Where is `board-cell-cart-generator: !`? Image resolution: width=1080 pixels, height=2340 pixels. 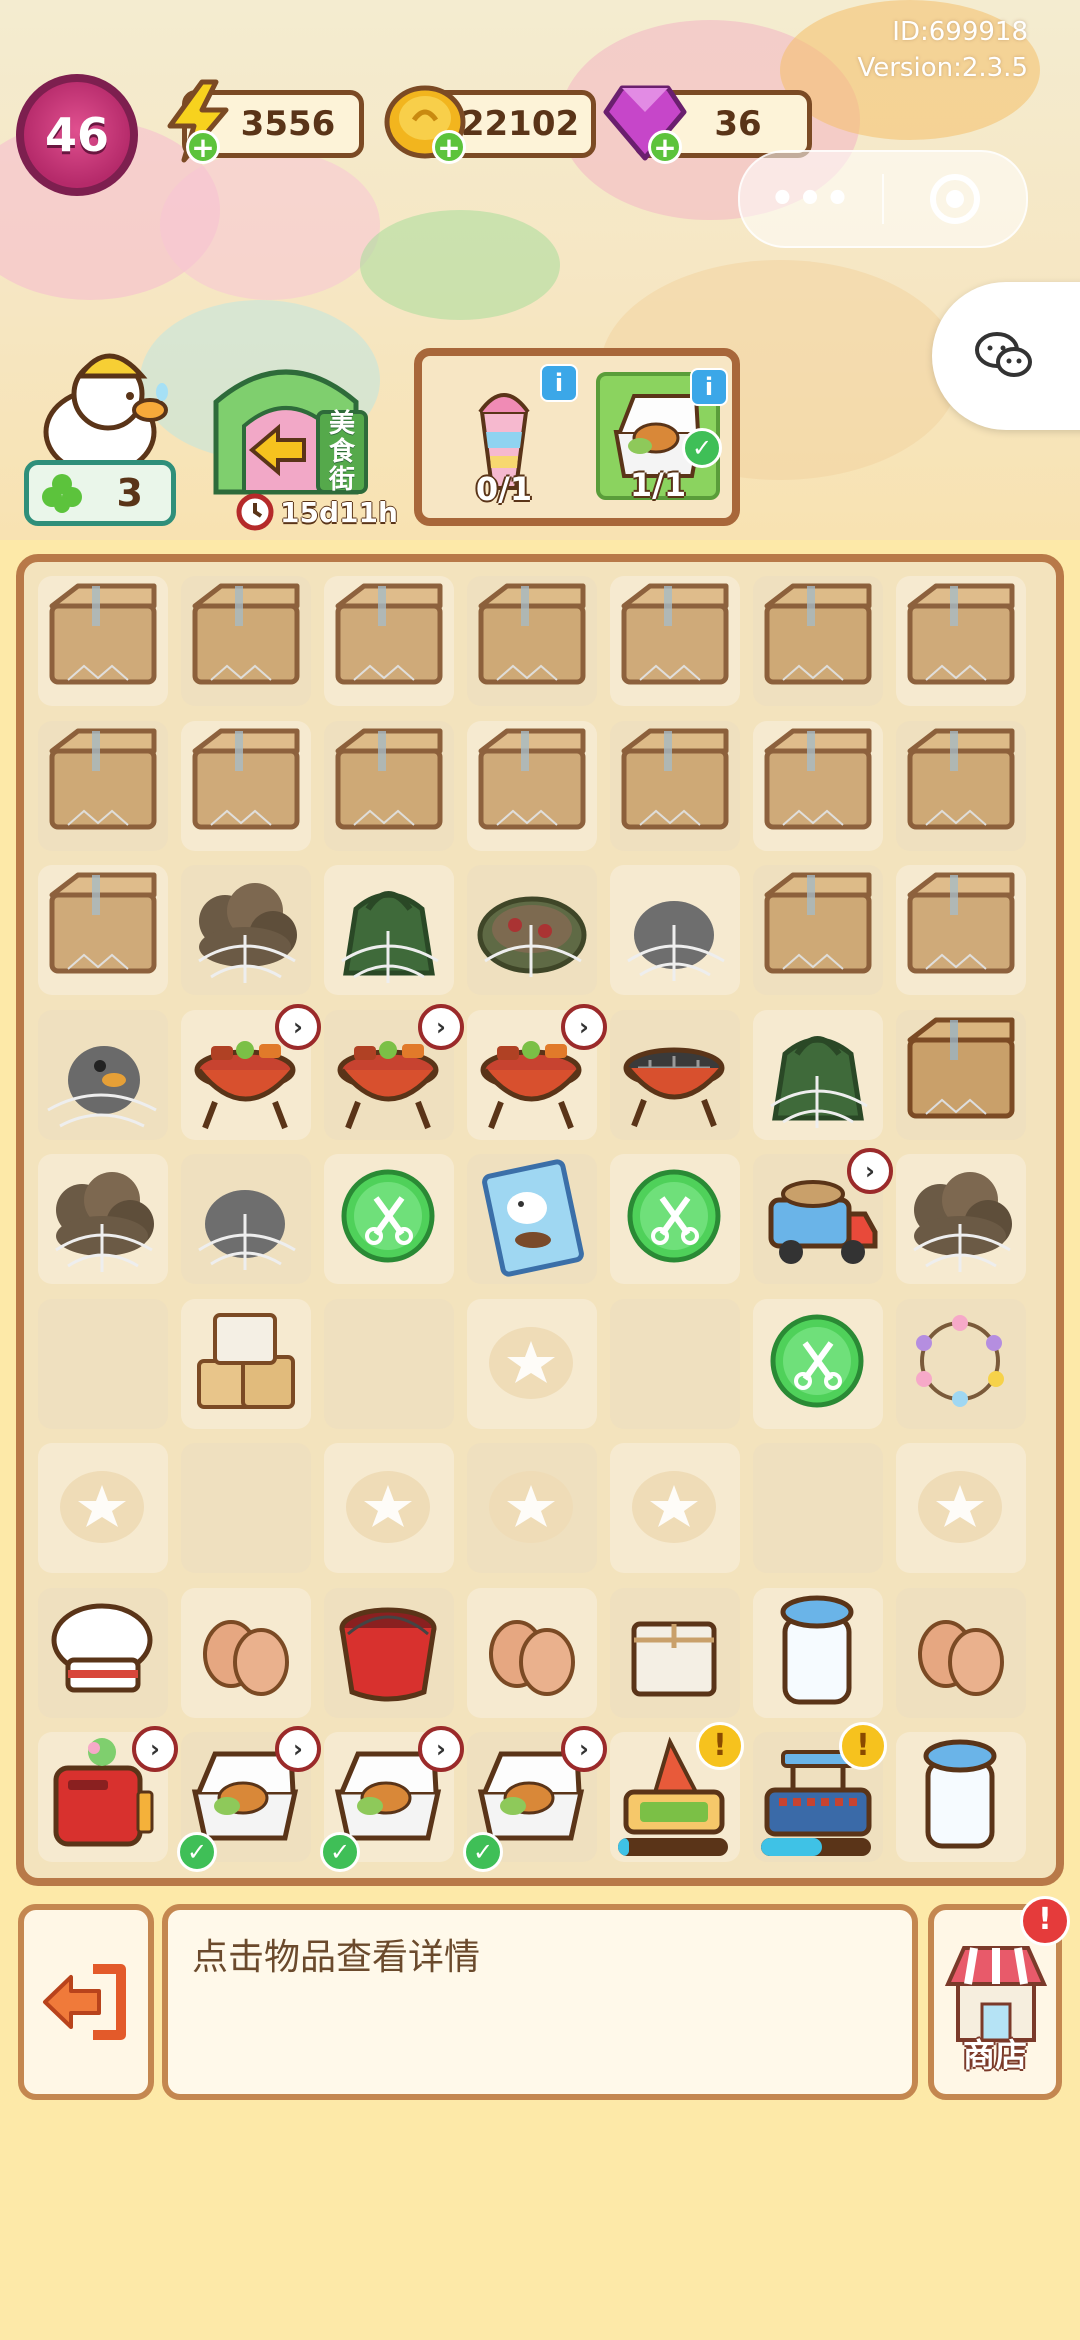
board-cell-cart-generator: ! is located at coordinates (677, 1792).